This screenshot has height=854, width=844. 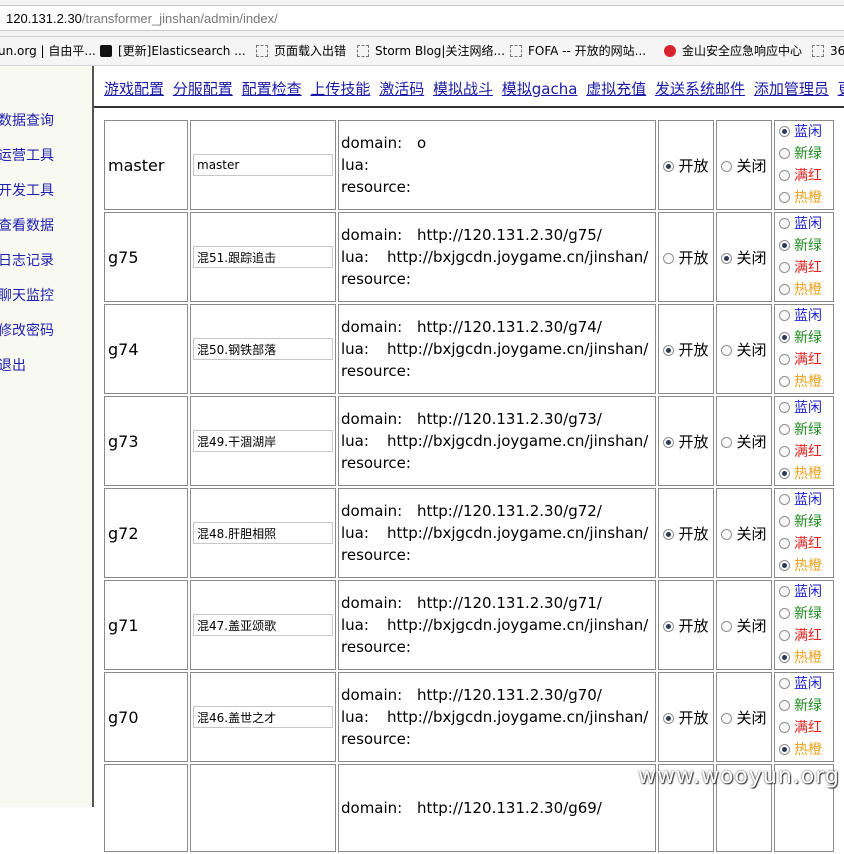 What do you see at coordinates (828, 51) in the screenshot?
I see `bookmark-item: 36` at bounding box center [828, 51].